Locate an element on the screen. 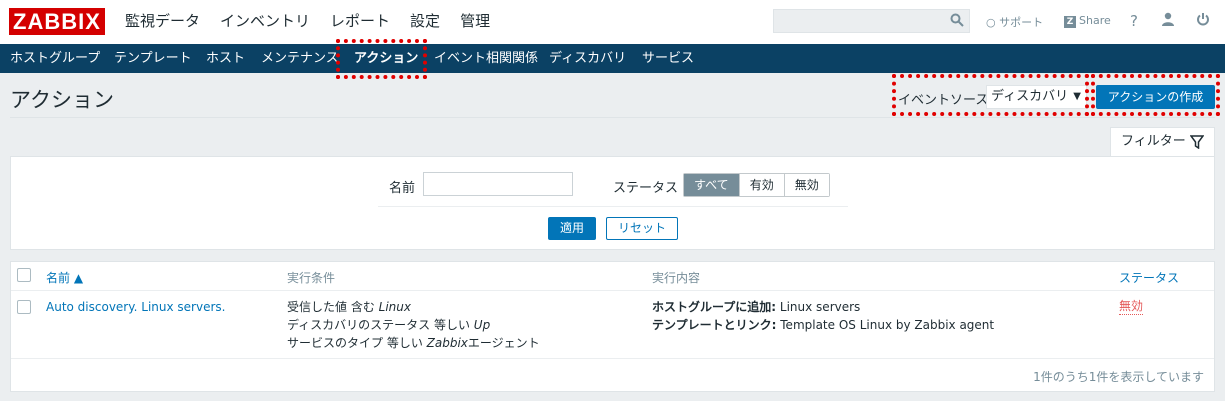  dropdown-arrow-icon: ▼ is located at coordinates (1077, 96).